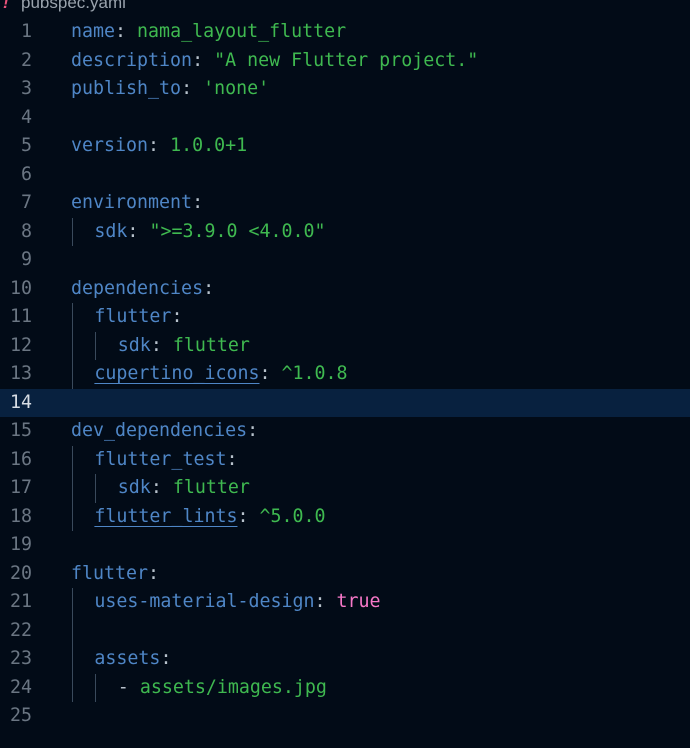  Describe the element at coordinates (6, 6) in the screenshot. I see `yaml-file-icon: !` at that location.